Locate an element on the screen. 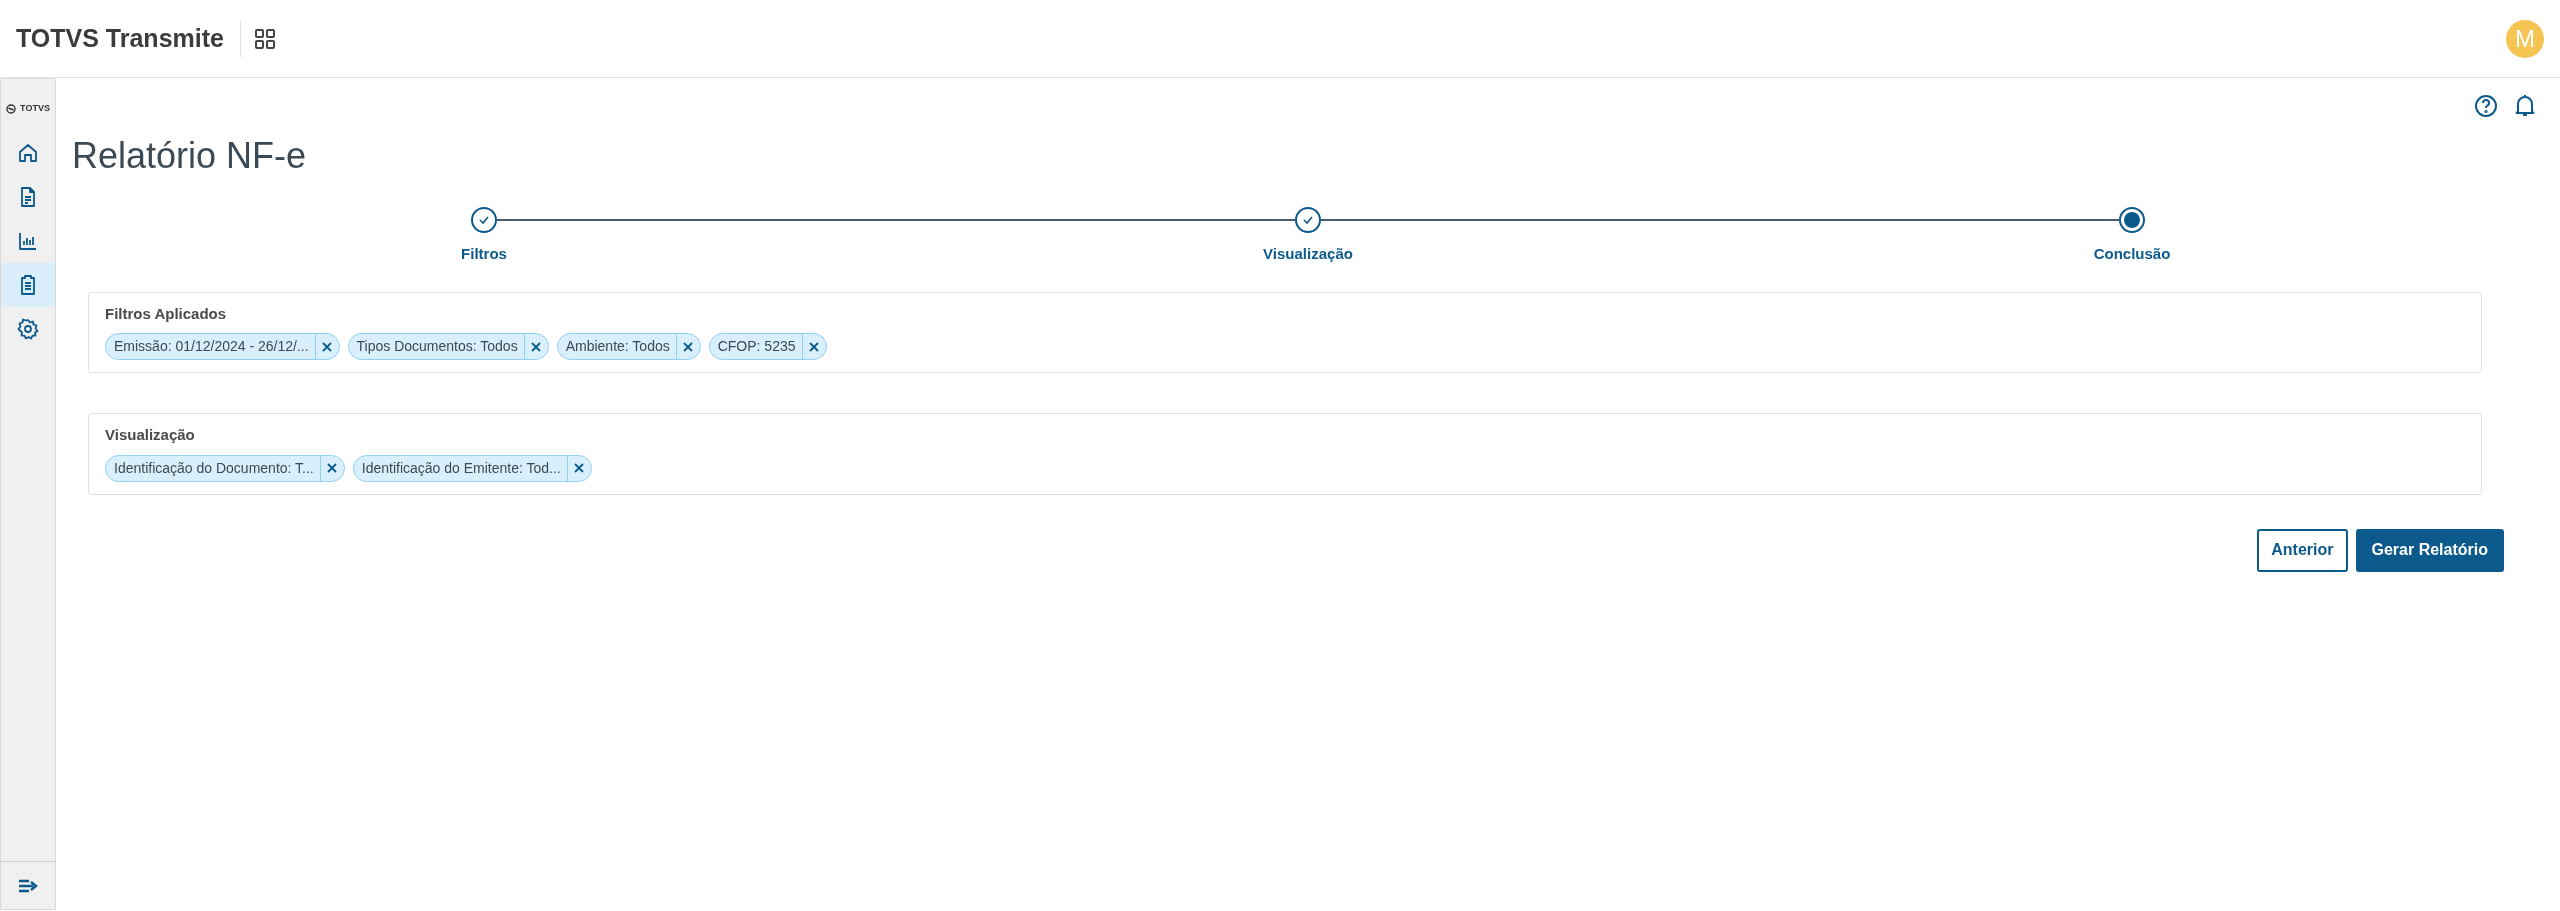  notification-bell-icon is located at coordinates (2525, 106).